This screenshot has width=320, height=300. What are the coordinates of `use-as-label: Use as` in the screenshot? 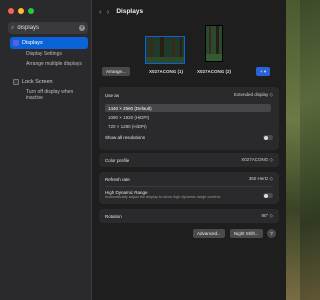 It's located at (112, 95).